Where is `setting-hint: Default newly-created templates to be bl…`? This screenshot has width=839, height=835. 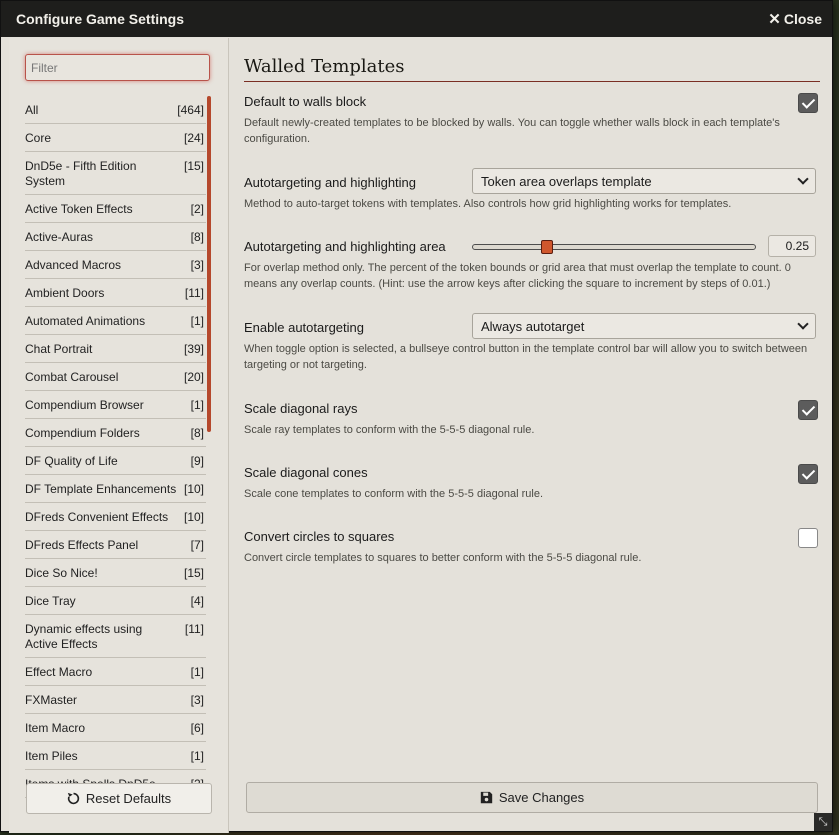
setting-hint: Default newly-created templates to be bl… is located at coordinates (512, 131).